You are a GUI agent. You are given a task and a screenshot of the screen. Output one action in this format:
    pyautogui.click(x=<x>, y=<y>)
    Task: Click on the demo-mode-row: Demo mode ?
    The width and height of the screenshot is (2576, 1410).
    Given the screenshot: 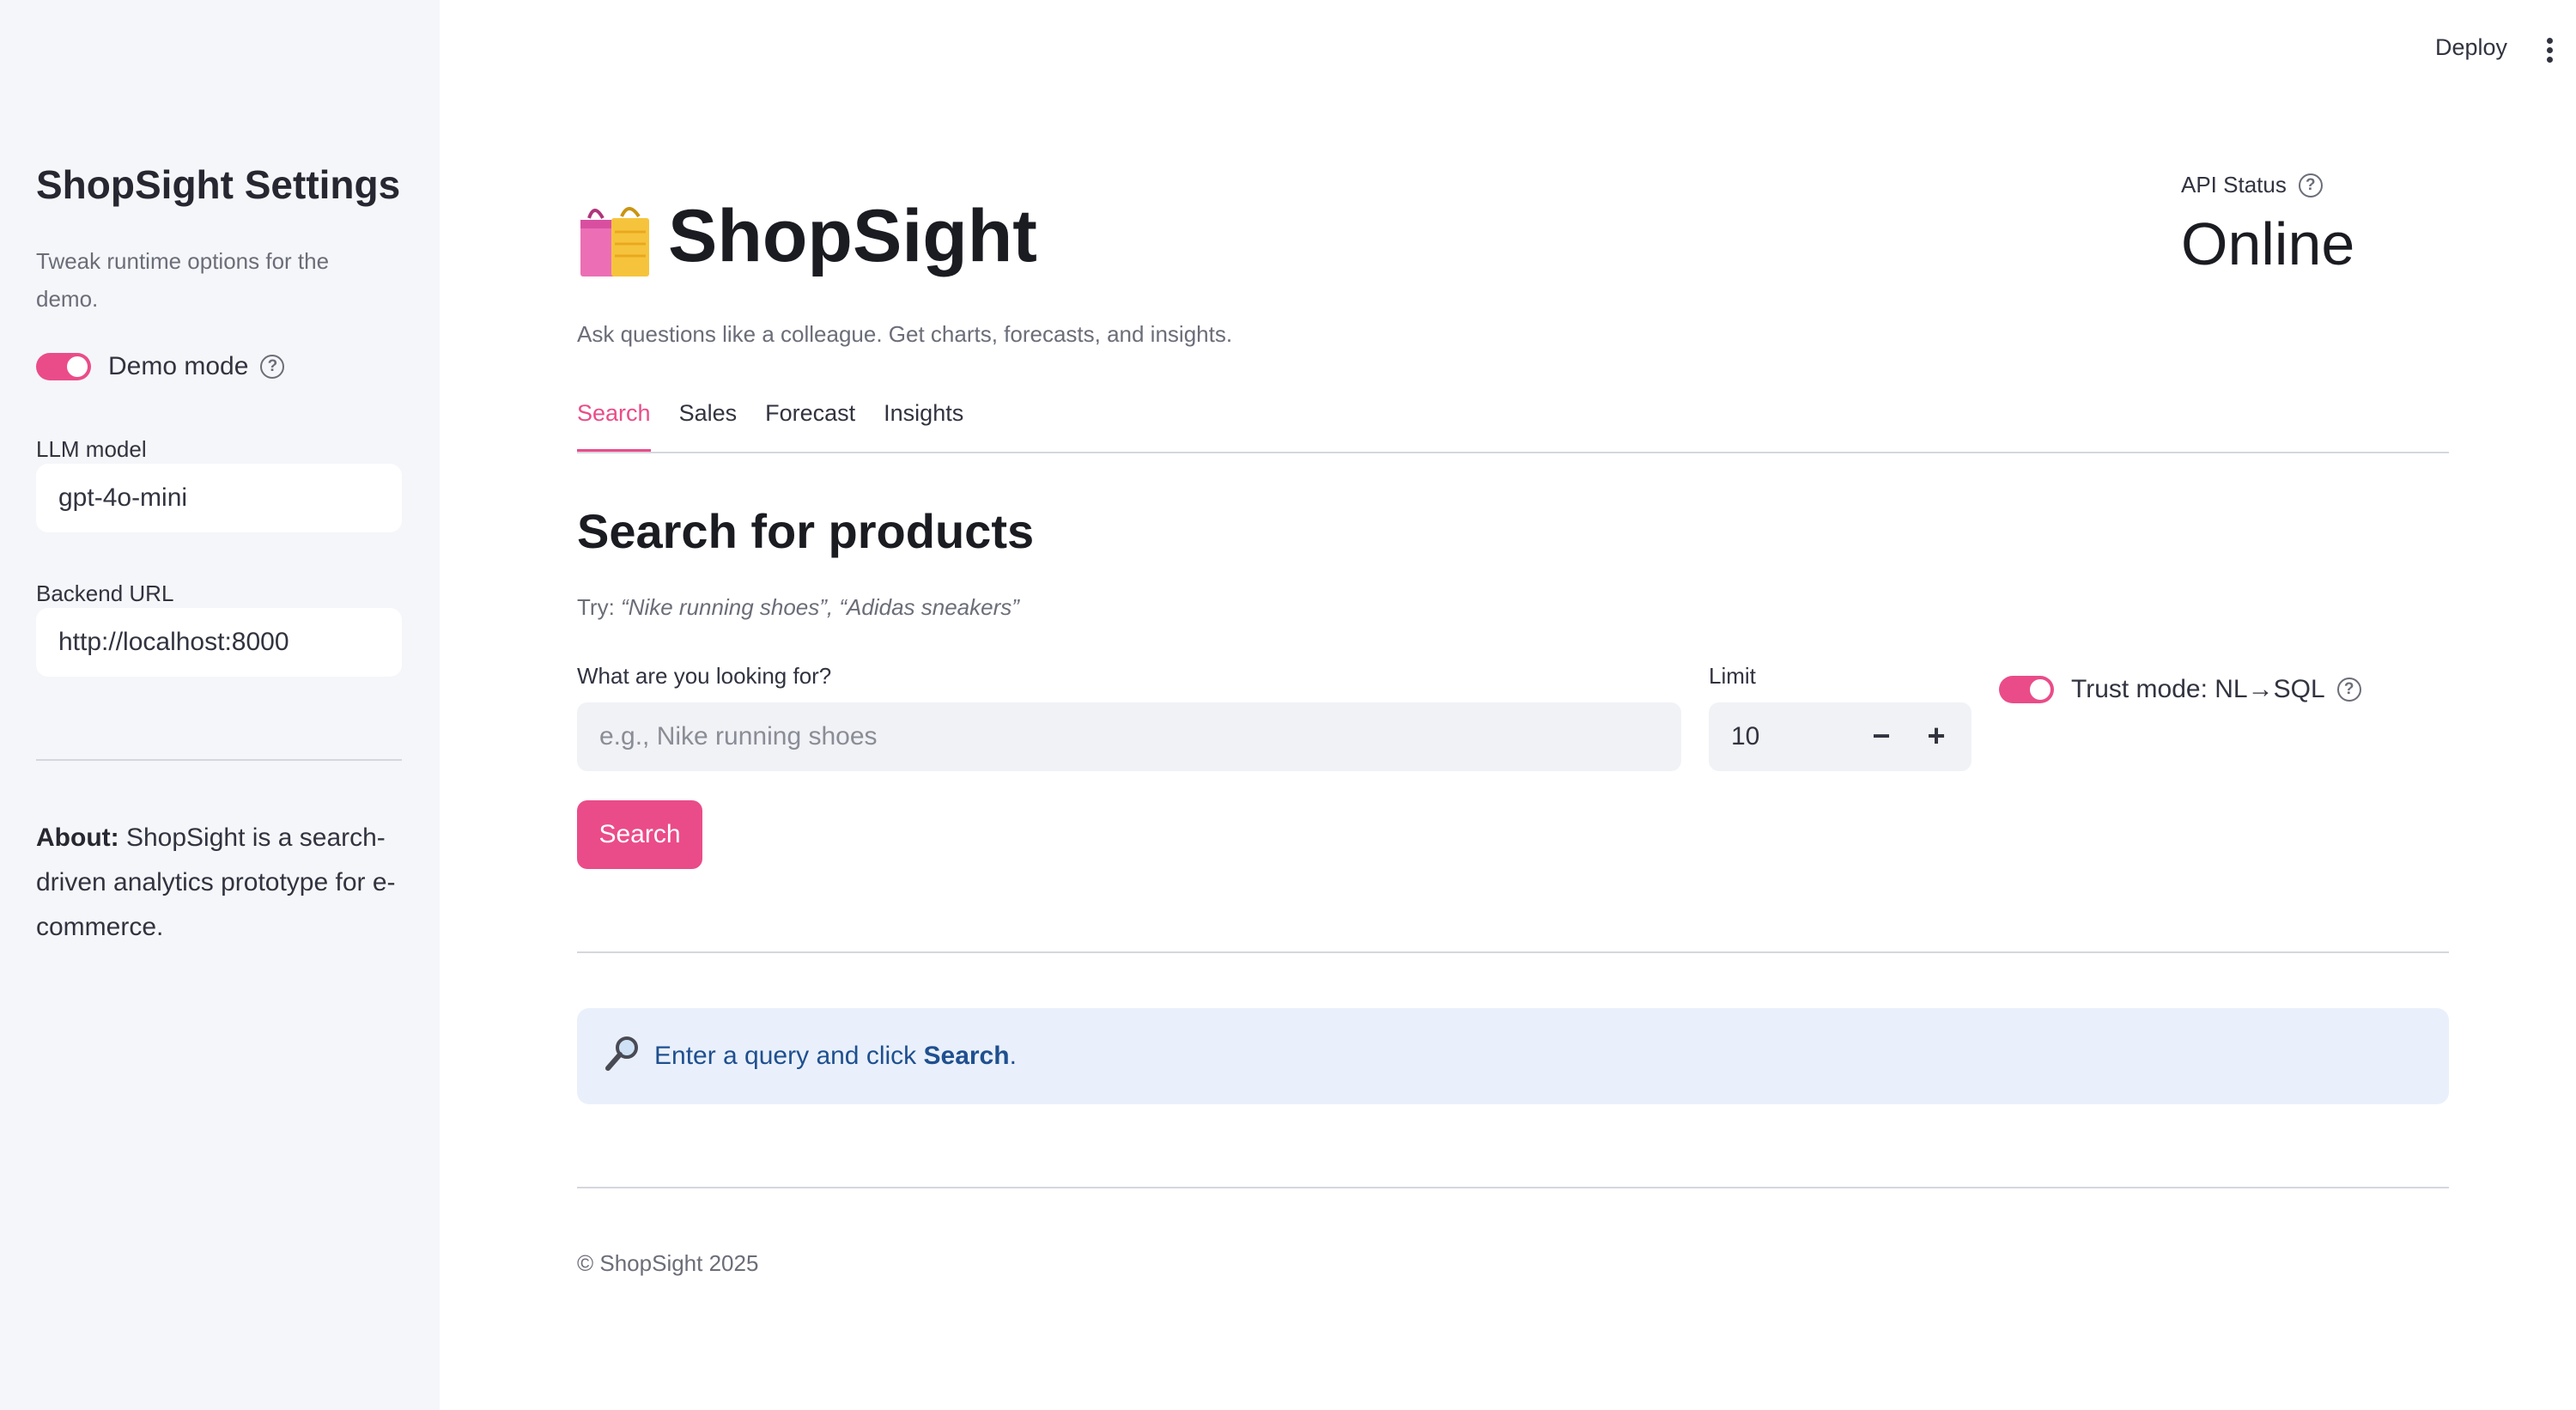 What is the action you would take?
    pyautogui.click(x=160, y=366)
    